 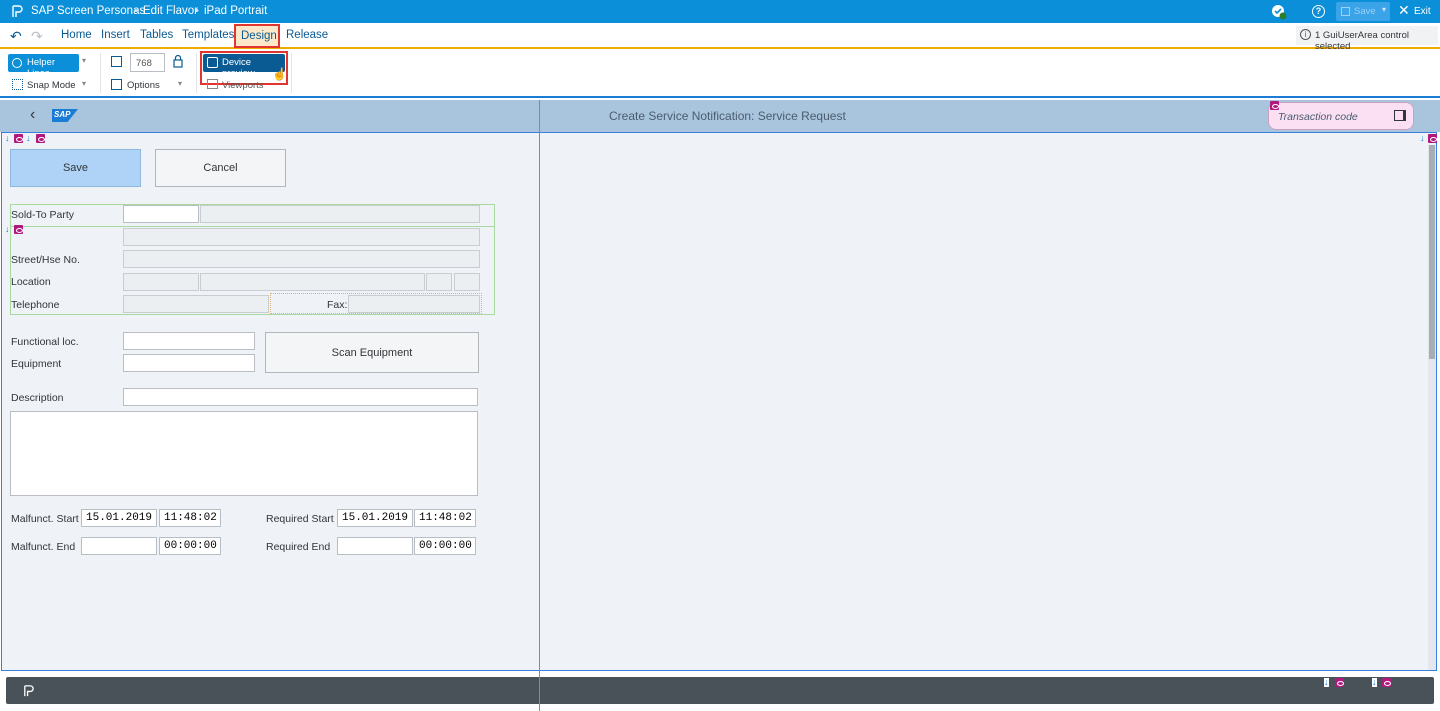 I want to click on malfunct-end-time-value: 00:00:00, so click(x=190, y=546).